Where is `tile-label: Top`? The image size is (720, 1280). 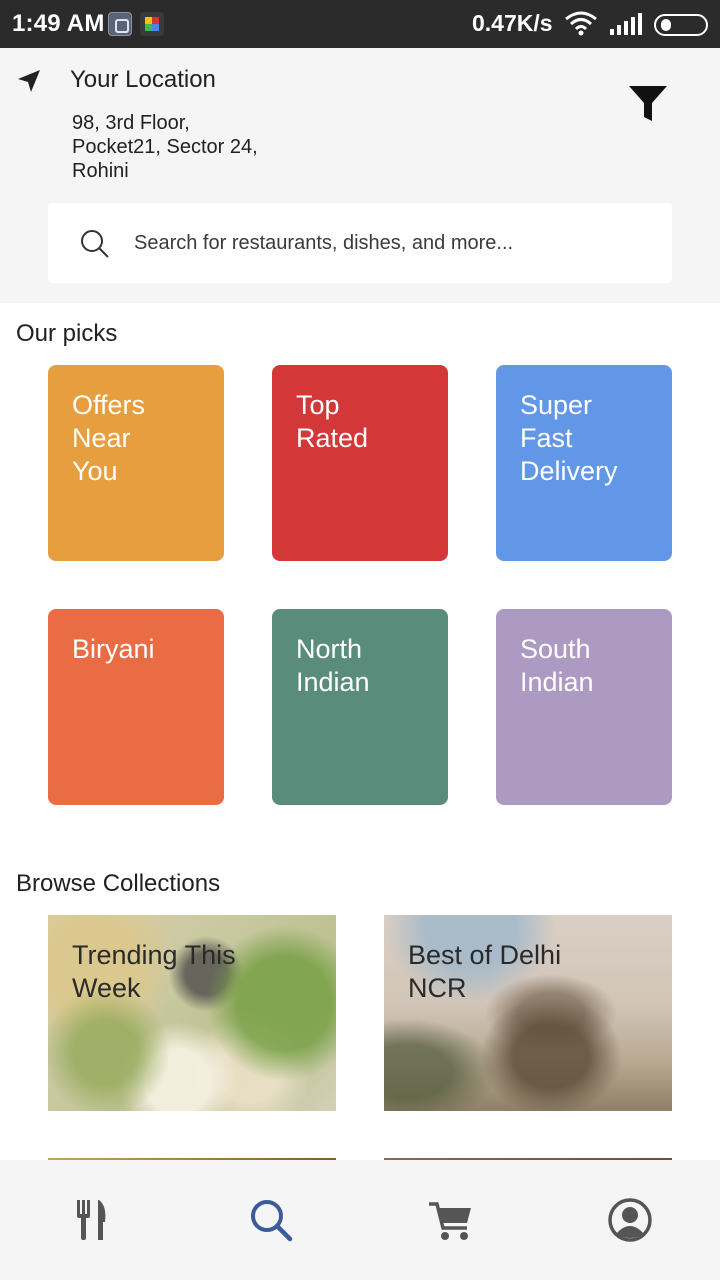
tile-label: Top is located at coordinates (318, 405).